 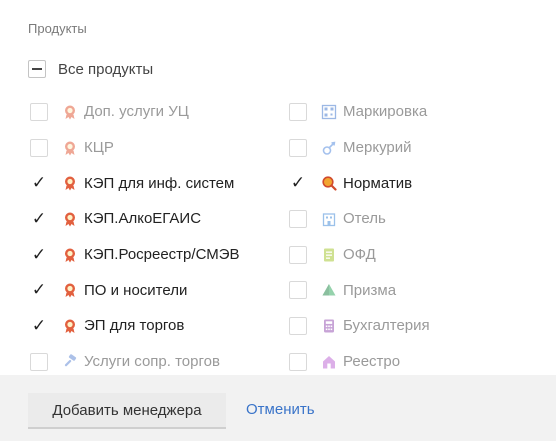 I want to click on left-product-item: ✓ КЭП для инф. систем, so click(x=135, y=183).